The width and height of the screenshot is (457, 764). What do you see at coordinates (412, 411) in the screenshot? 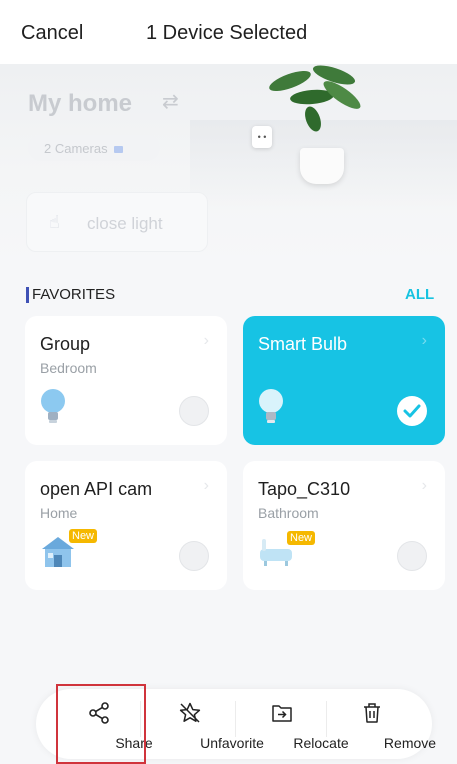
I see `selected-check-icon` at bounding box center [412, 411].